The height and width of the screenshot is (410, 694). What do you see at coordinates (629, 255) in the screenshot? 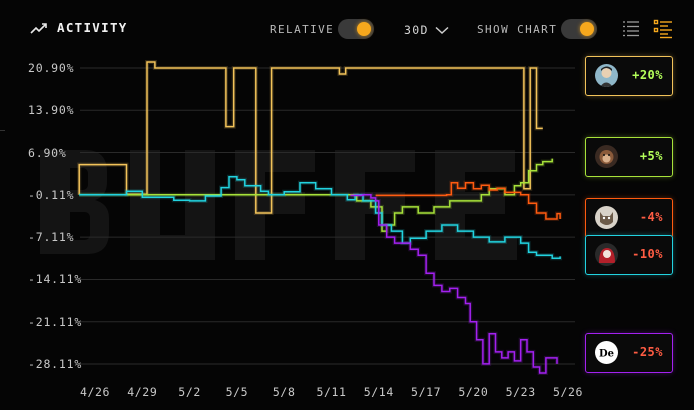
I see `legend-card: -10%` at bounding box center [629, 255].